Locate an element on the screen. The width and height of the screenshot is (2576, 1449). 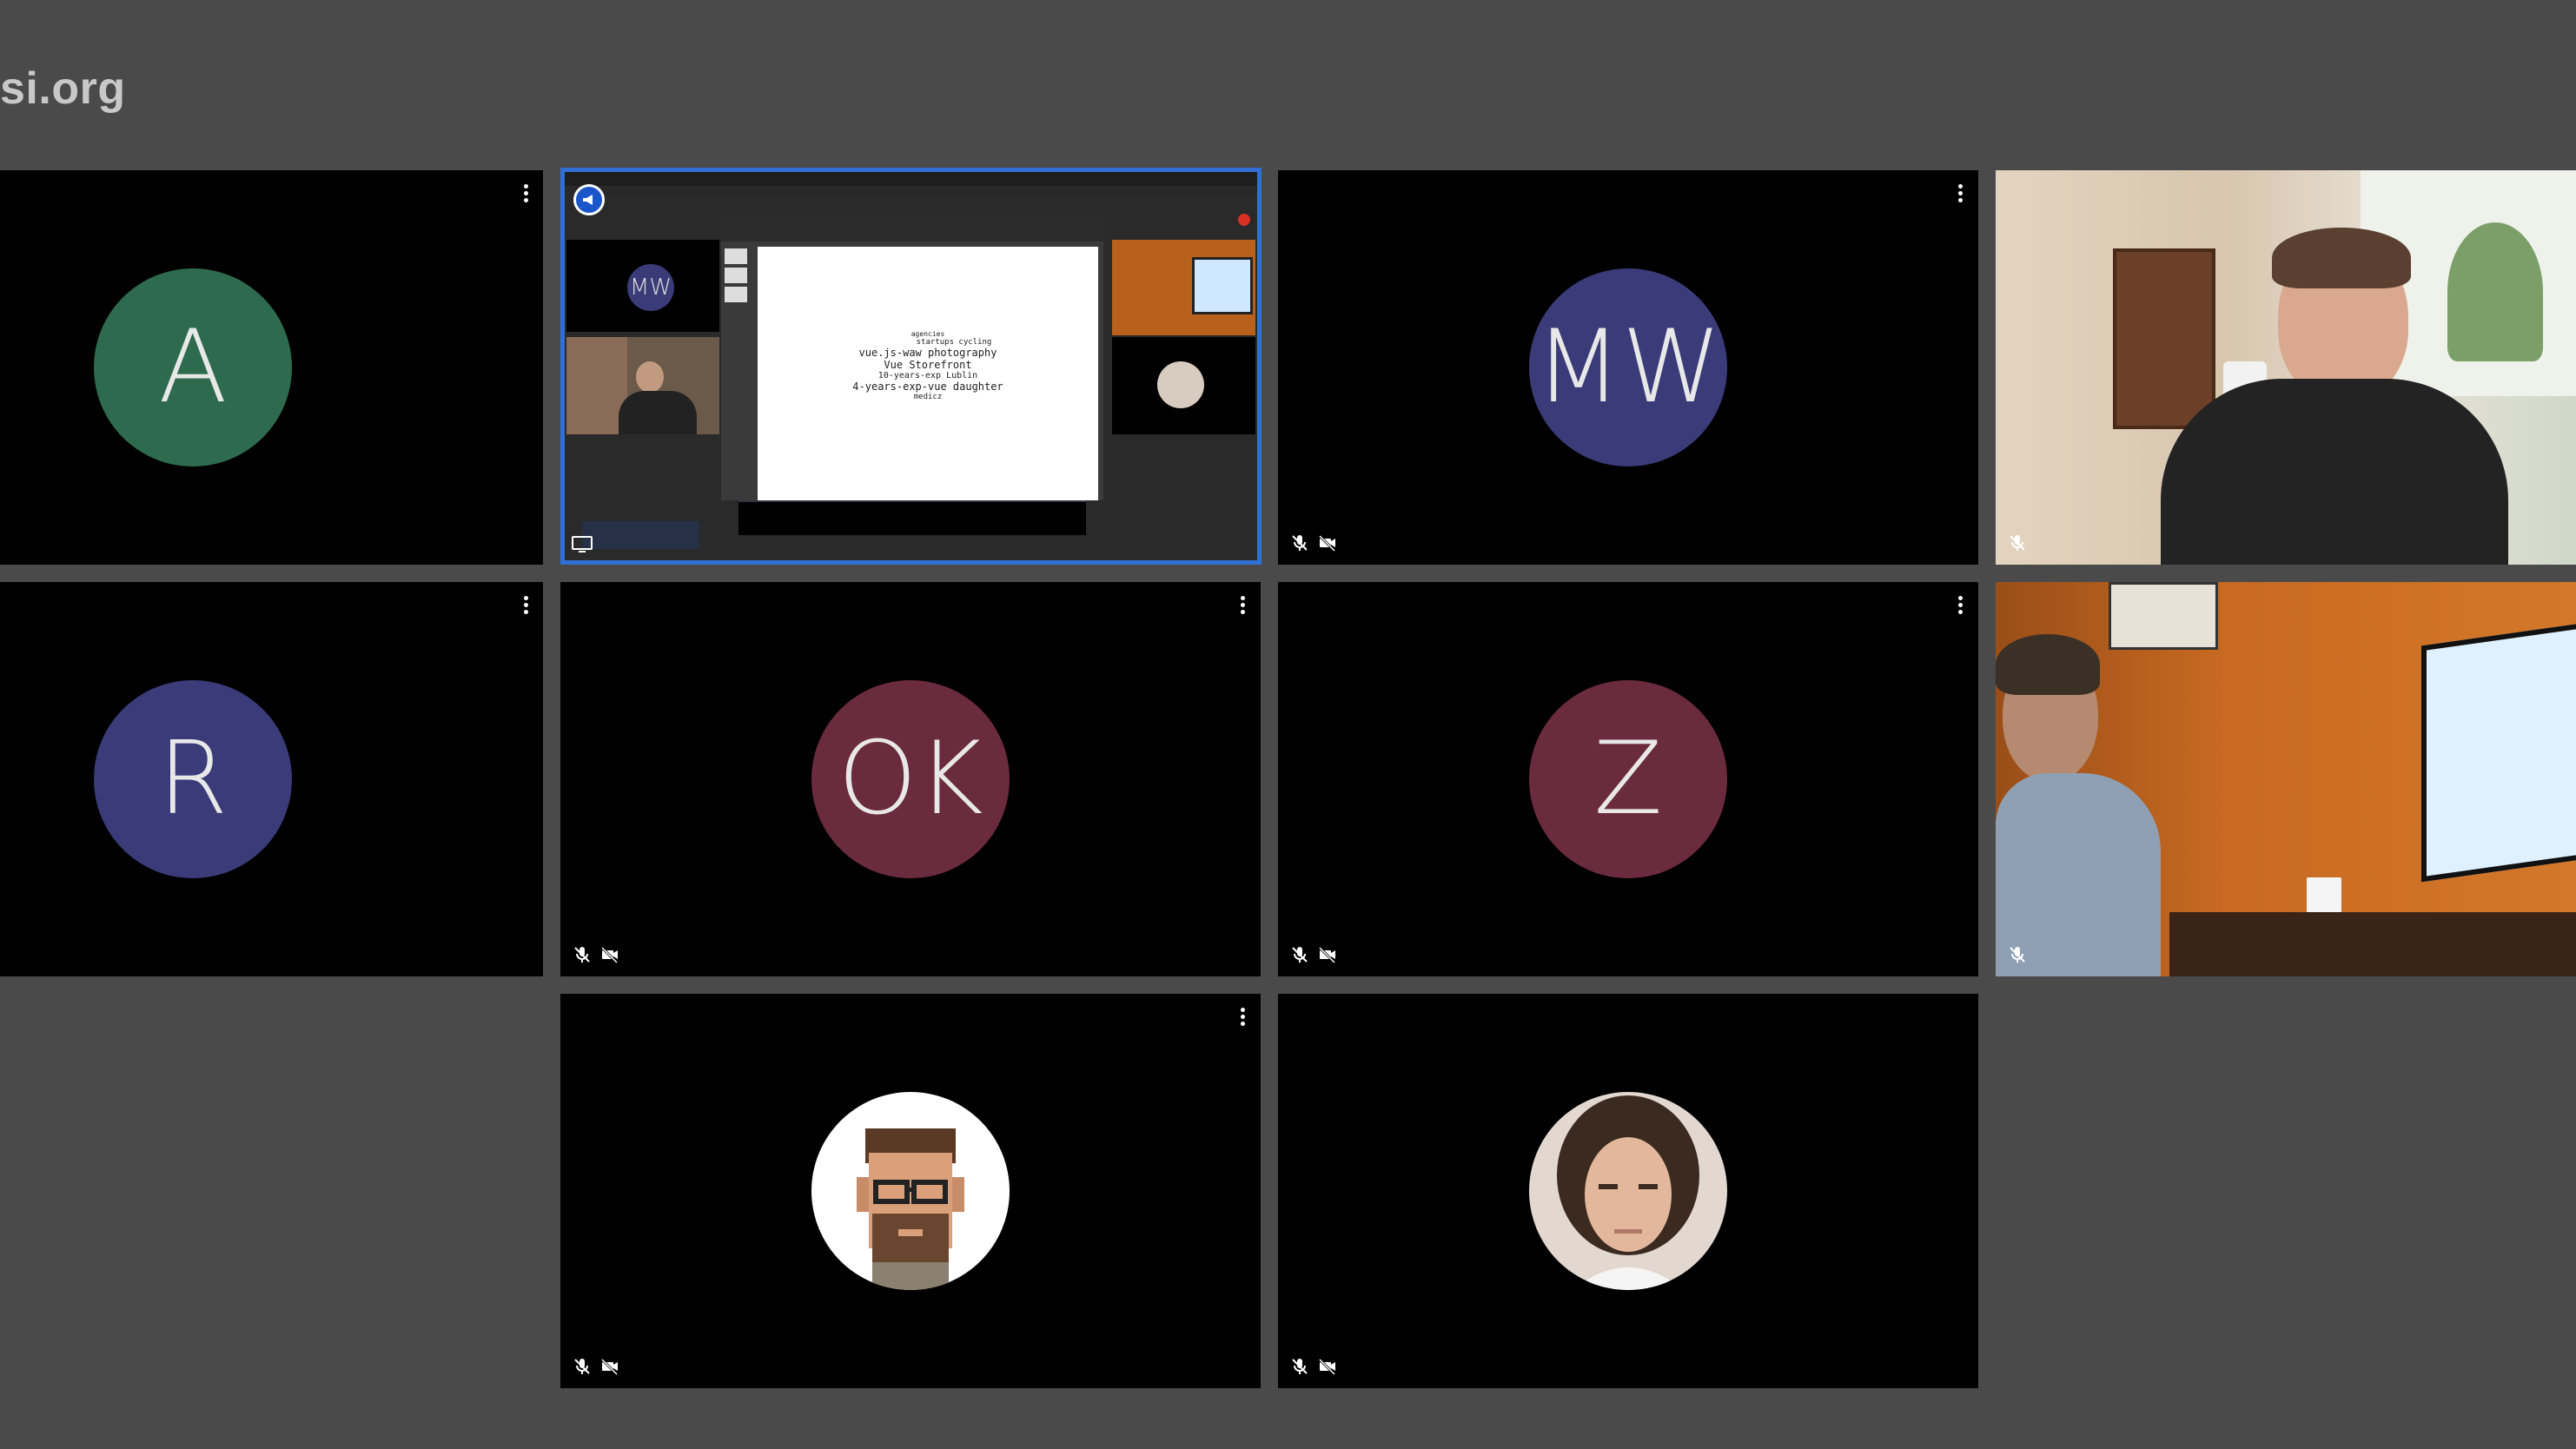
participant-tile-z: Z is located at coordinates (1628, 779).